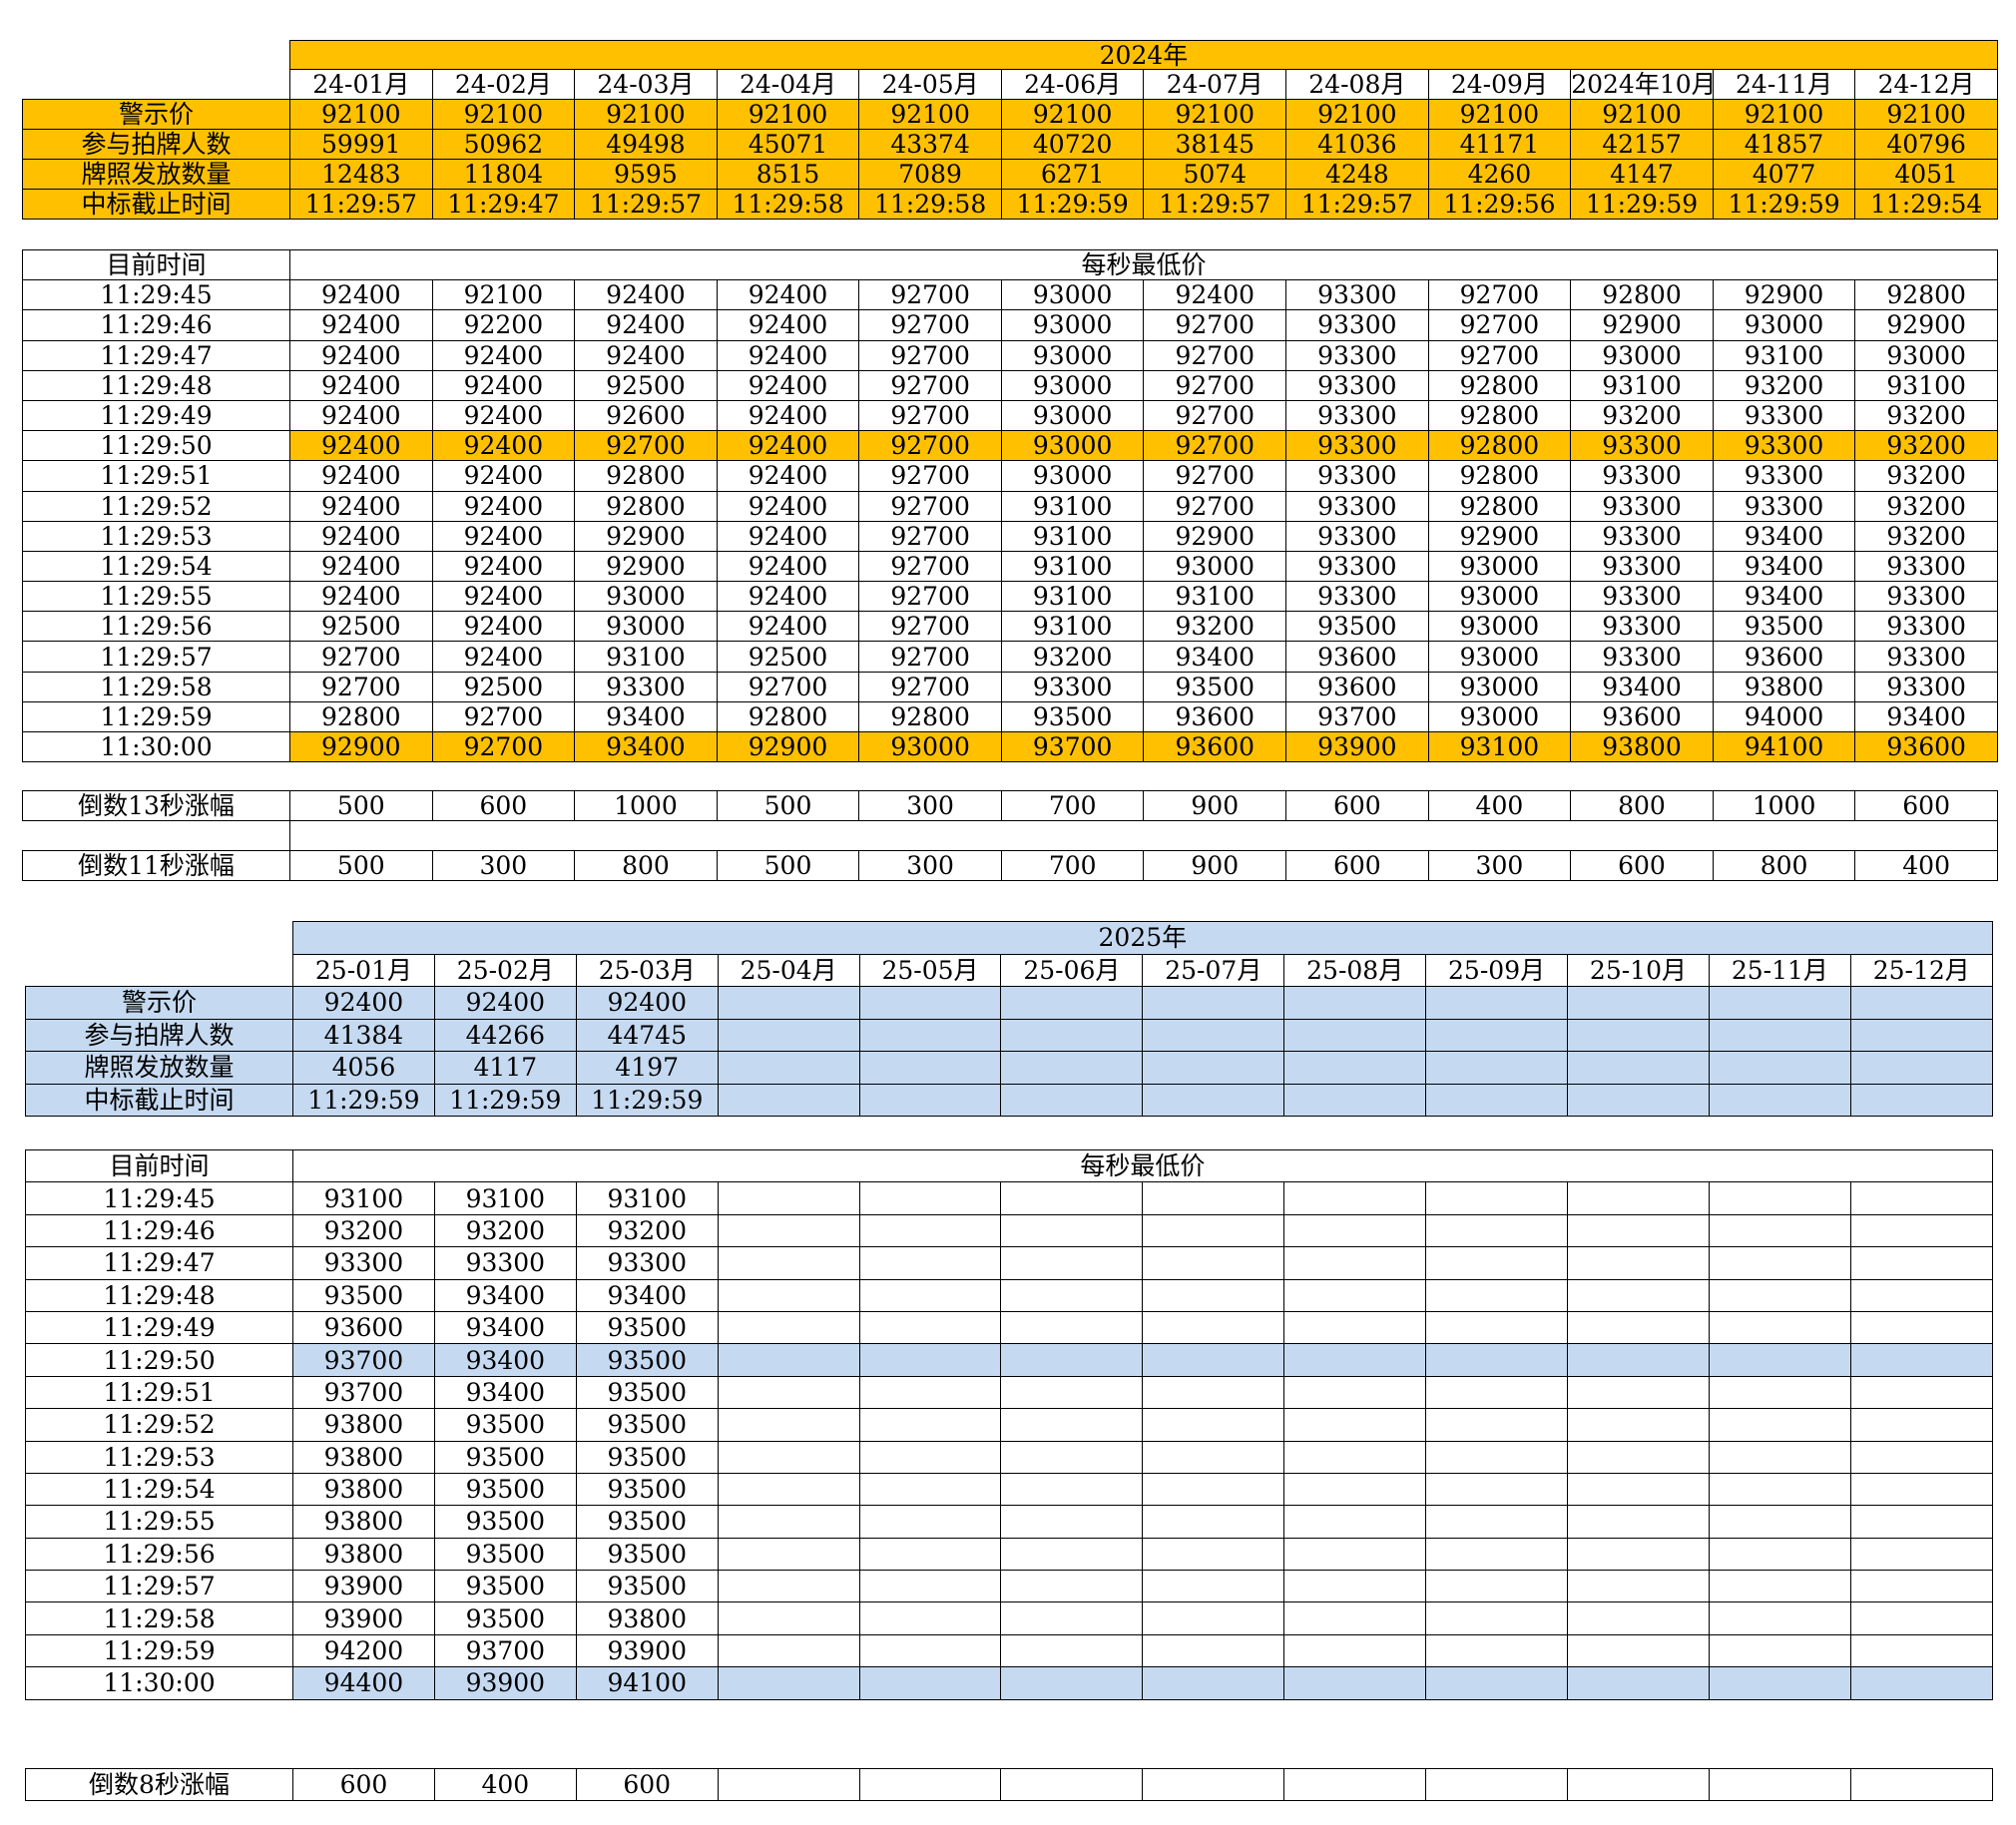  I want to click on price-row: 11:29:48 93500 93400 93400, so click(1009, 1295).